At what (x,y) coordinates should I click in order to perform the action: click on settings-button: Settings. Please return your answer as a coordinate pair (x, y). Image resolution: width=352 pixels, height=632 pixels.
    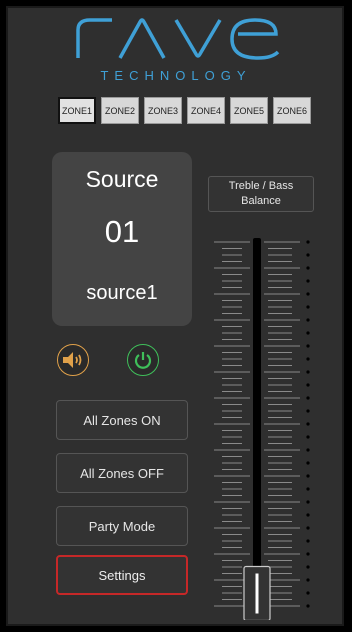
    Looking at the image, I should click on (122, 575).